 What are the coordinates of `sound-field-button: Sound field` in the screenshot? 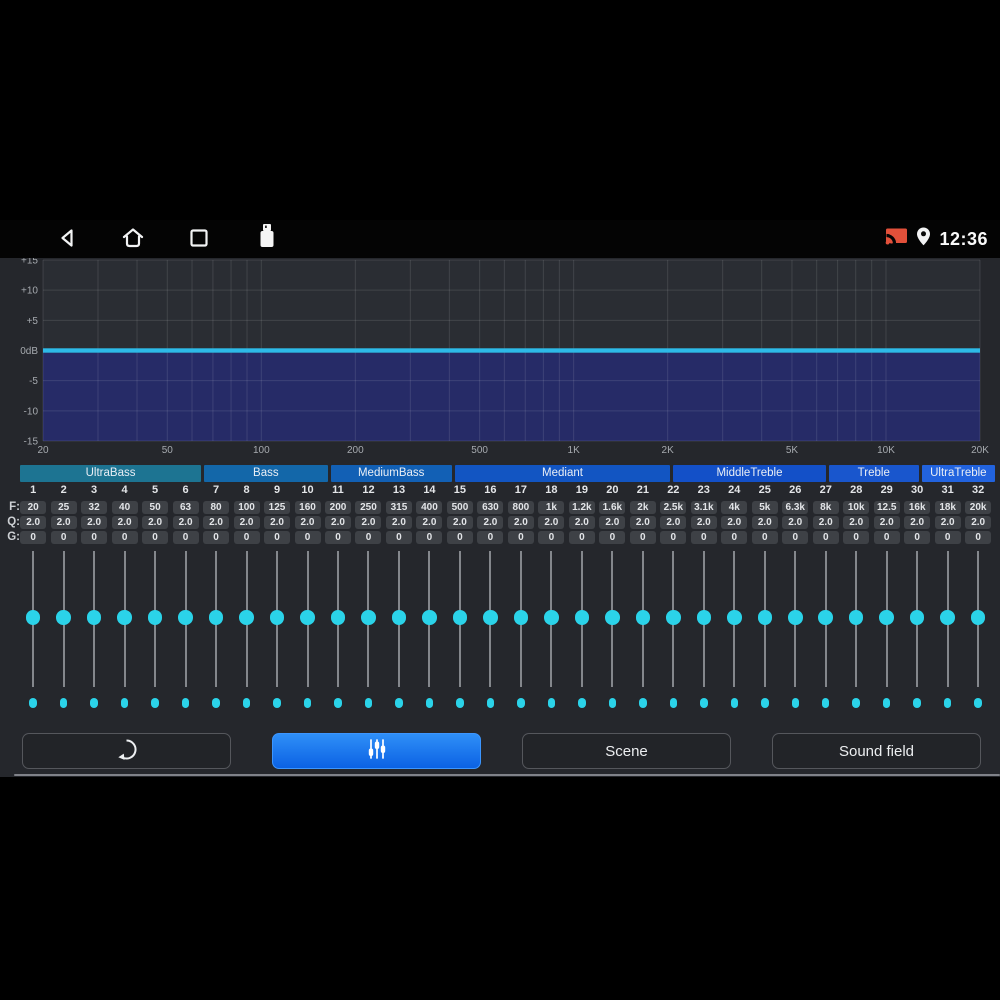 It's located at (876, 751).